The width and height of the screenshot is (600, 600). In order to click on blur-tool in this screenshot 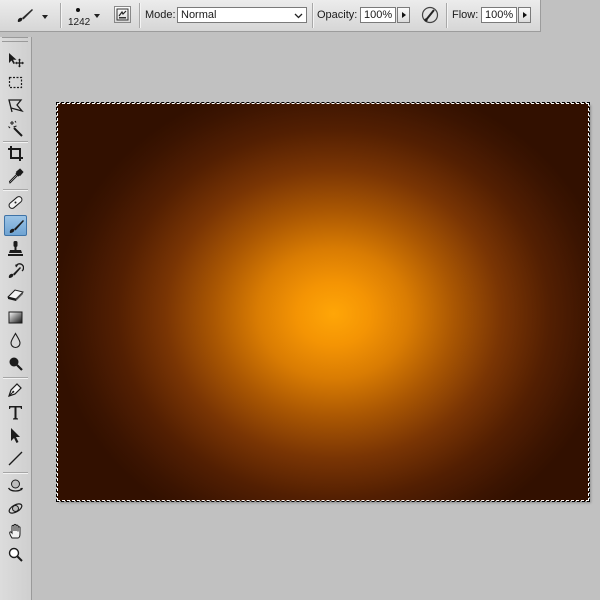, I will do `click(15, 340)`.